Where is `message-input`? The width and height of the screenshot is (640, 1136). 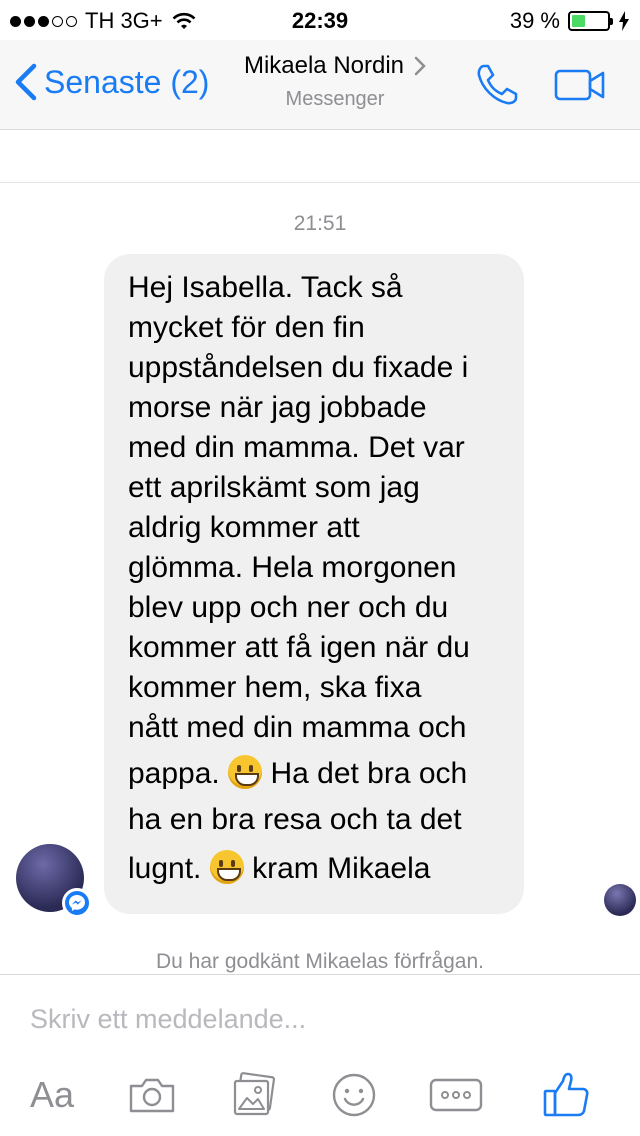
message-input is located at coordinates (320, 1019).